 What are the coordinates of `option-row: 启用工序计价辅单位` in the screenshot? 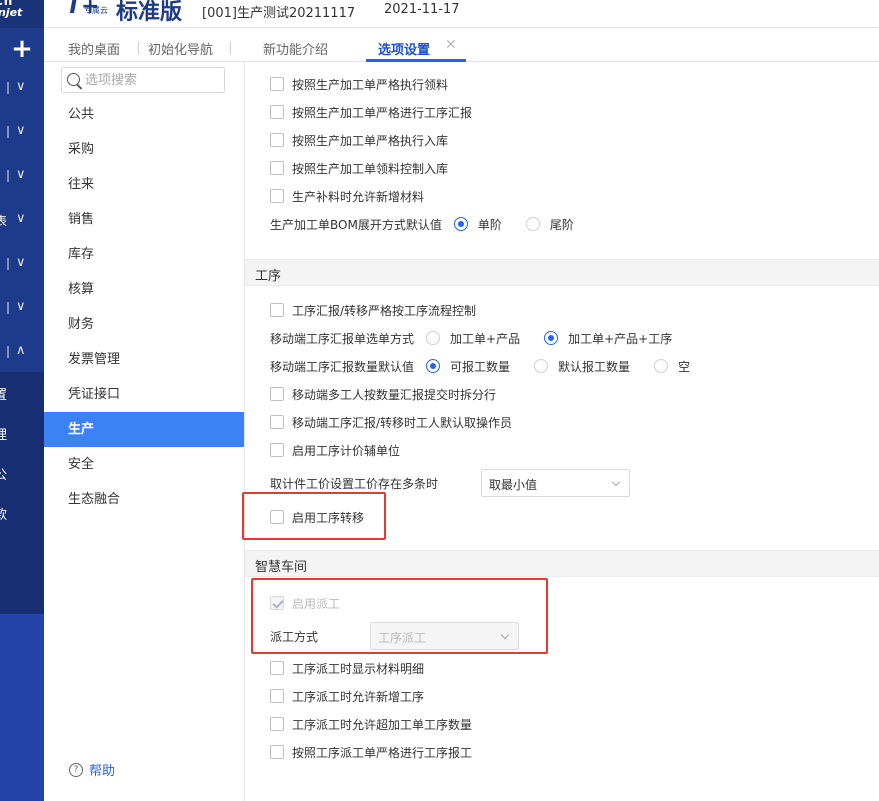 It's located at (335, 450).